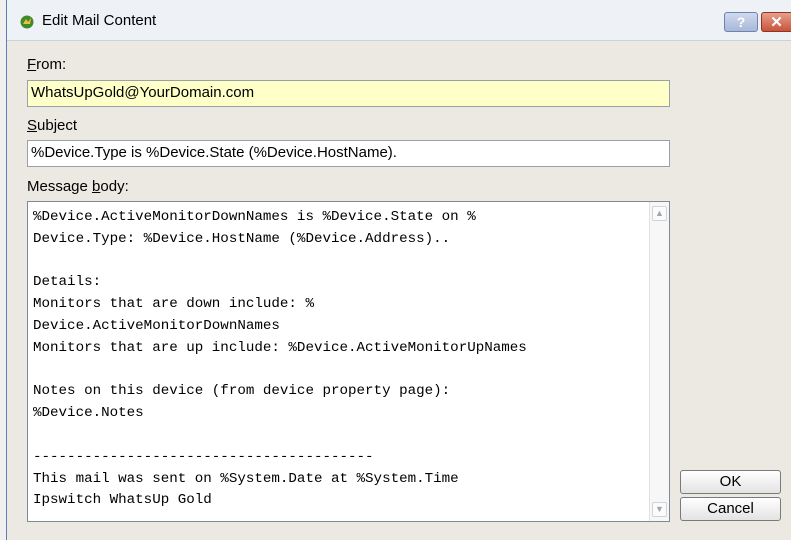  What do you see at coordinates (52, 125) in the screenshot?
I see `subject-label: Subject` at bounding box center [52, 125].